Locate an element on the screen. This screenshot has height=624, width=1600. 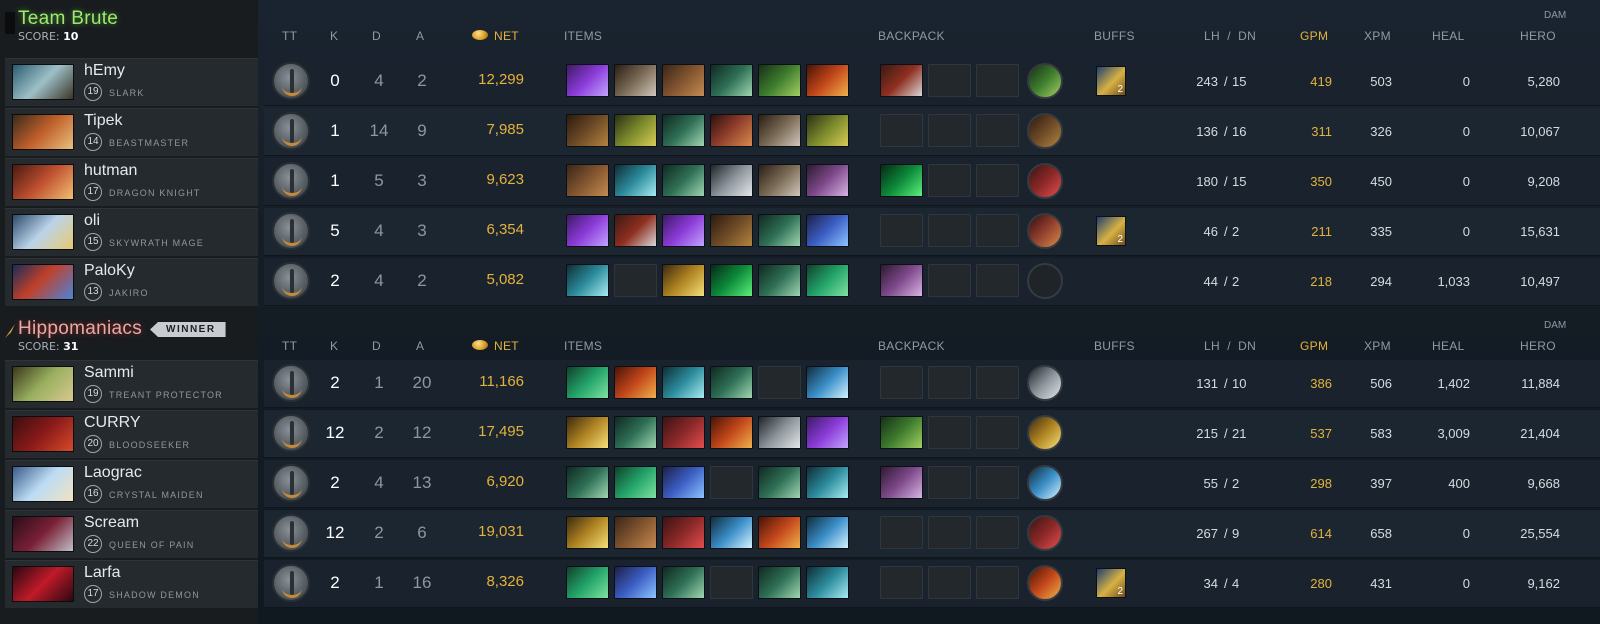
header-gpm: GPM is located at coordinates (1314, 346).